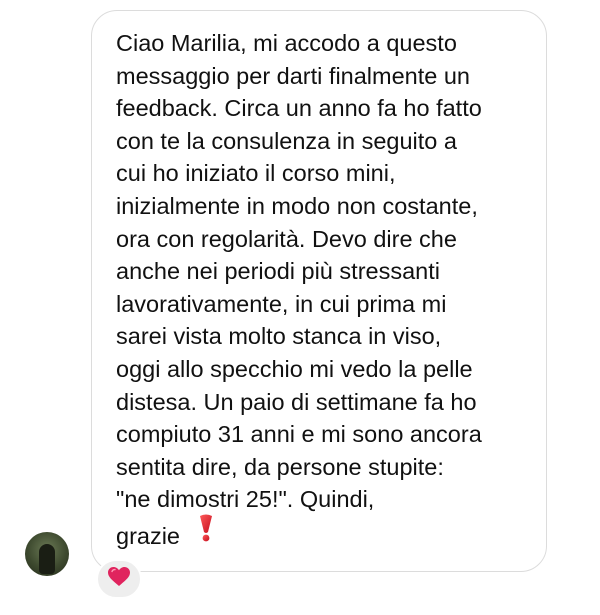 This screenshot has width=600, height=615. What do you see at coordinates (279, 336) in the screenshot?
I see `message-line: sarei vista molto stanca in viso,` at bounding box center [279, 336].